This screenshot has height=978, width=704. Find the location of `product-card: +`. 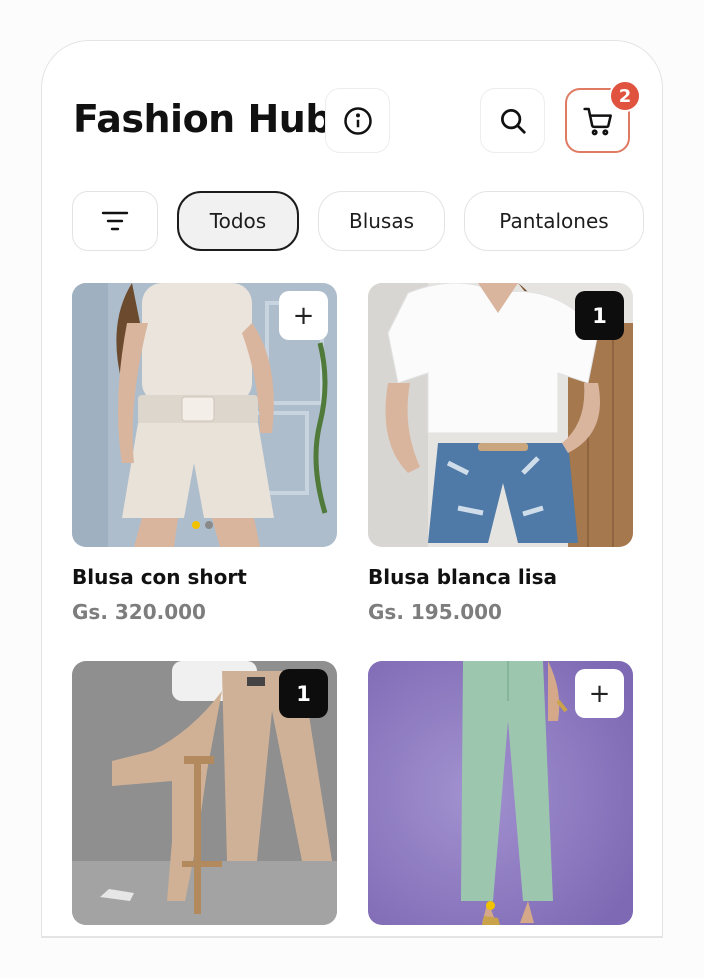

product-card: + is located at coordinates (500, 793).